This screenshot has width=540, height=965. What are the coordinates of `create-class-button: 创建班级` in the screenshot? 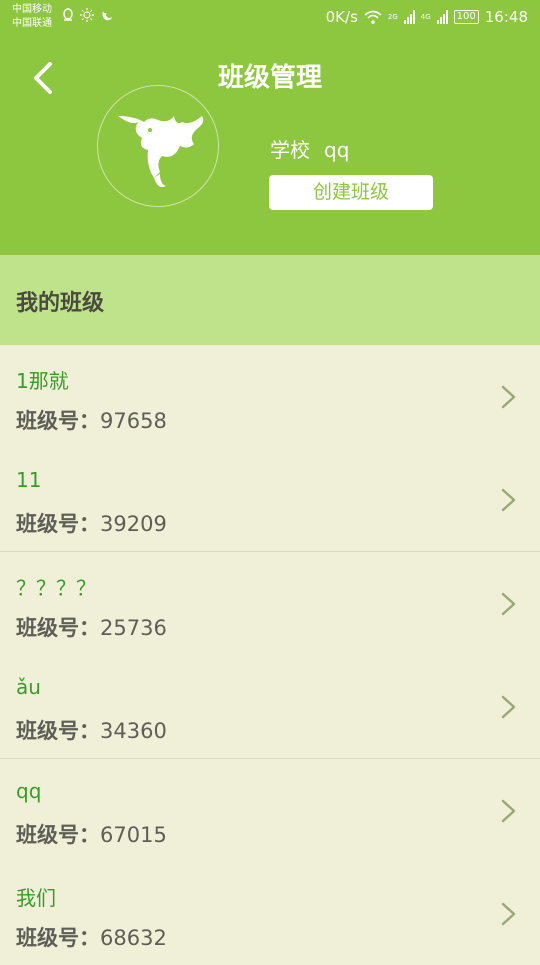 It's located at (351, 192).